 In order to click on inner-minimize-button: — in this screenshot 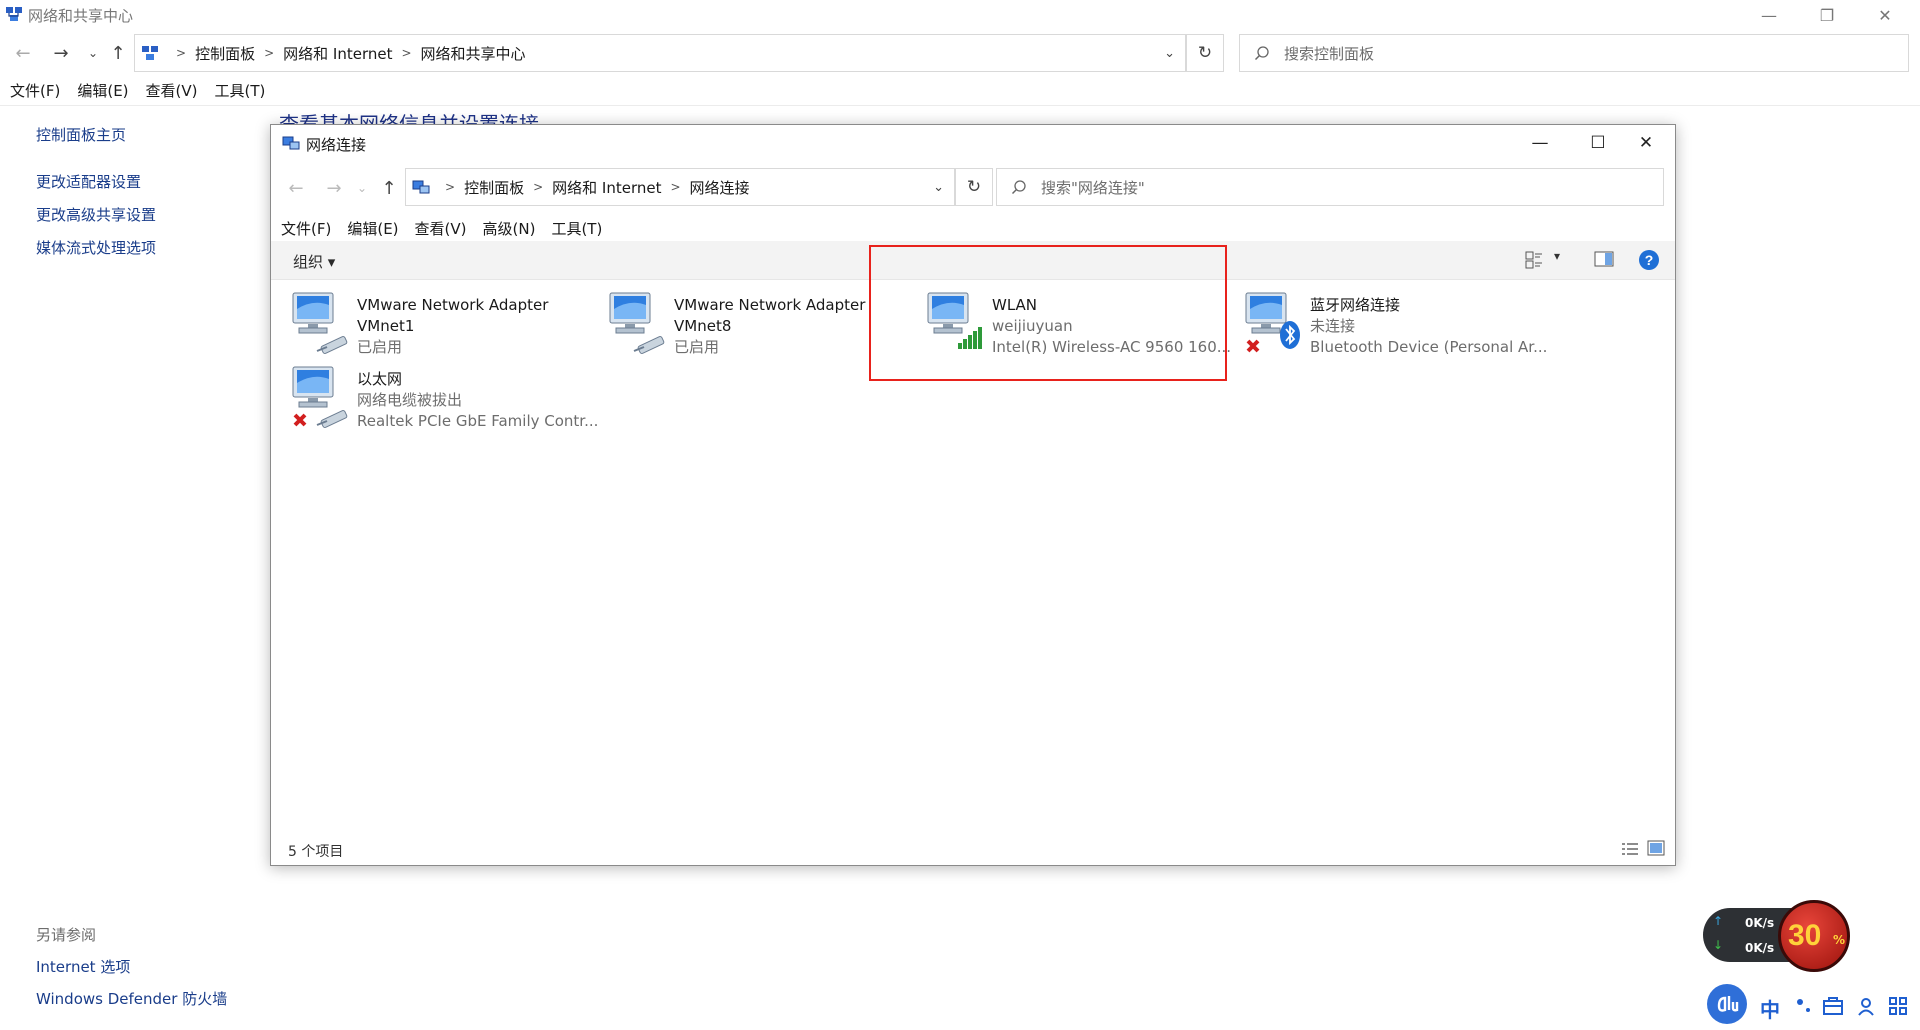, I will do `click(1540, 143)`.